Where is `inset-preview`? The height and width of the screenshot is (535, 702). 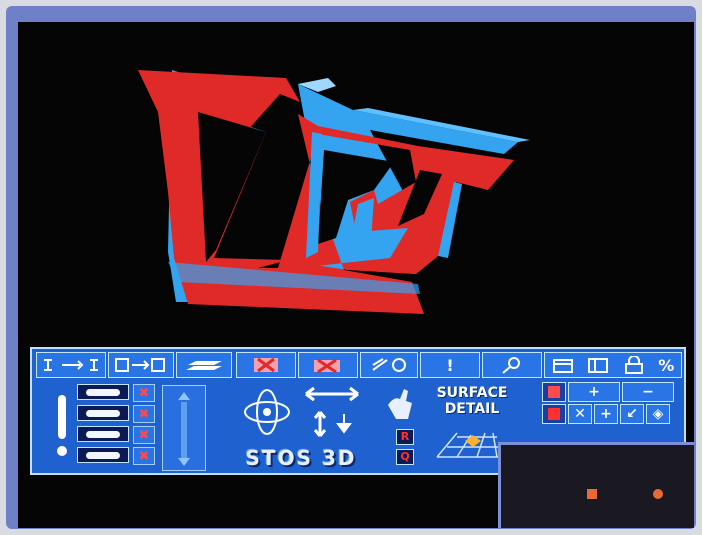 inset-preview is located at coordinates (596, 485).